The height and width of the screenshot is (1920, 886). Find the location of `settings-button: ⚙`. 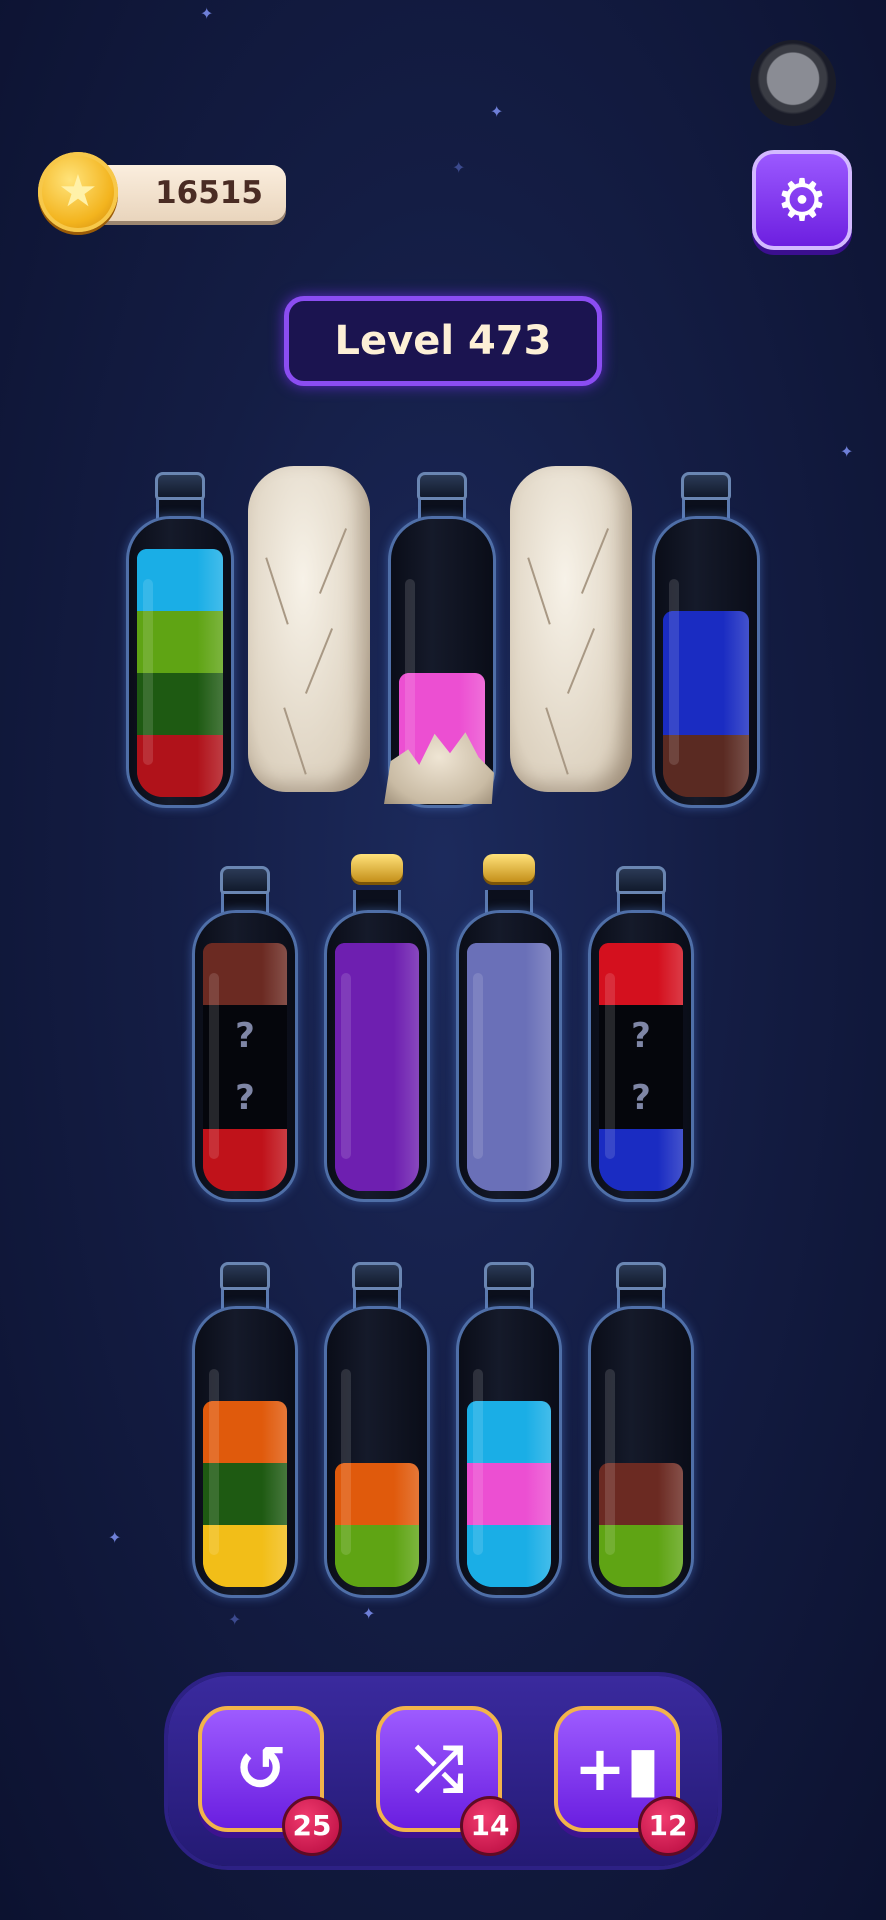

settings-button: ⚙ is located at coordinates (802, 200).